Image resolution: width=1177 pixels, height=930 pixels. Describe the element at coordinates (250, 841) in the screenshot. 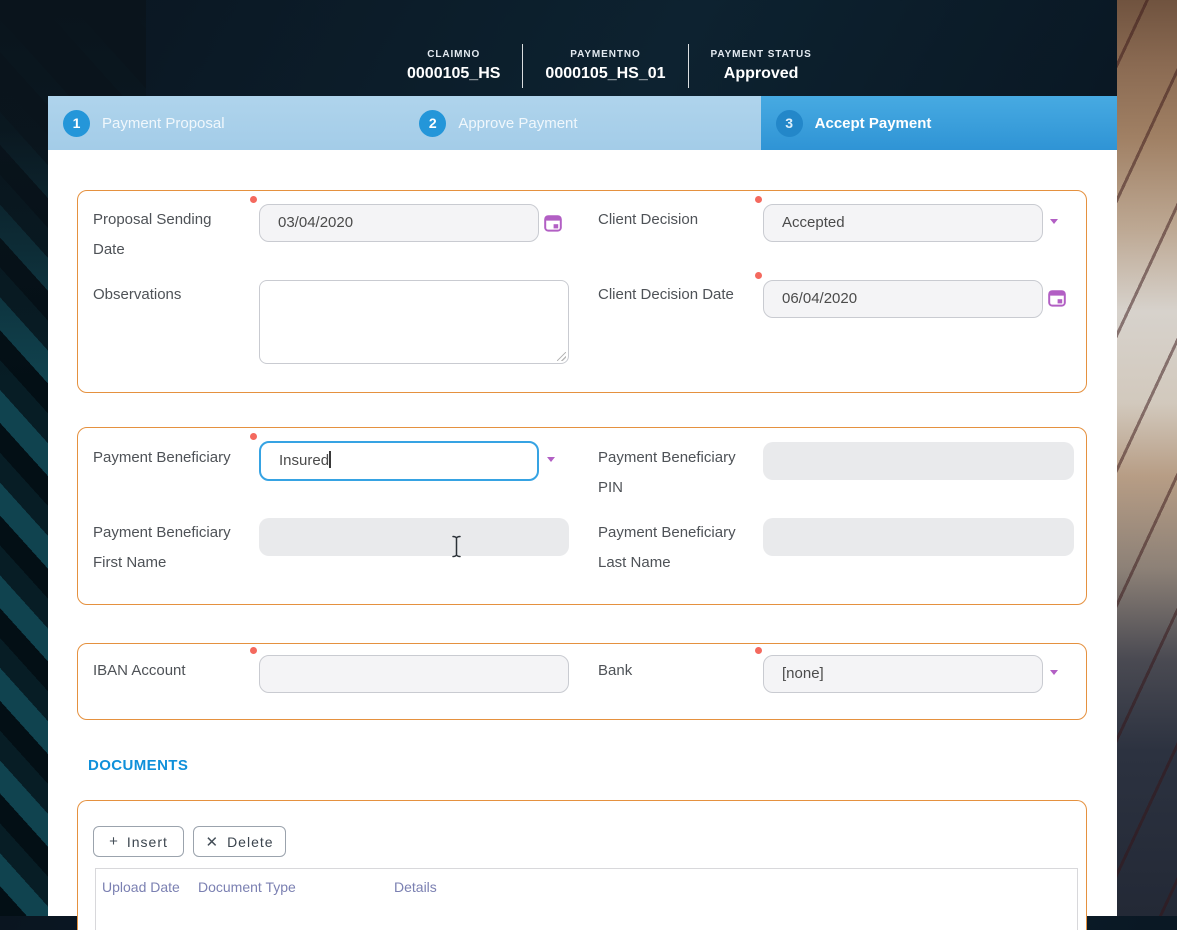

I see `delete-button-label: Delete` at that location.